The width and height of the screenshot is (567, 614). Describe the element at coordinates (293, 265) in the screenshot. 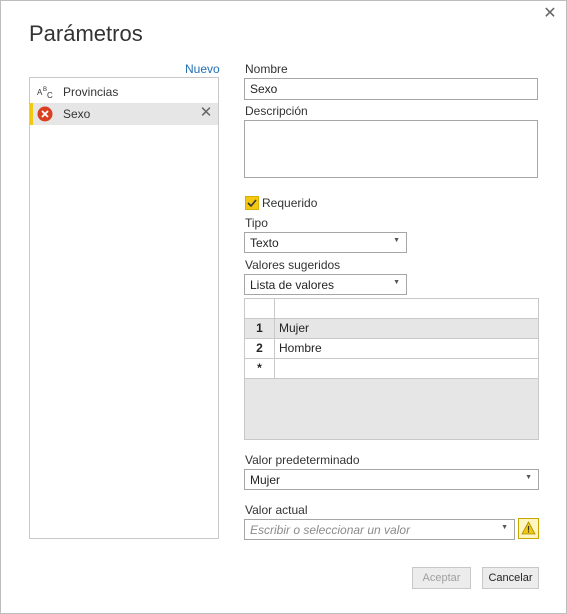

I see `suggested-values-label: Valores sugeridos` at that location.